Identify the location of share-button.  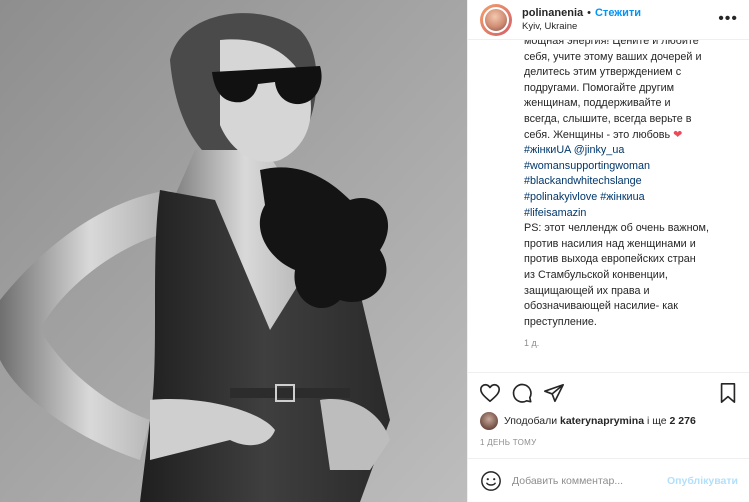
(554, 393).